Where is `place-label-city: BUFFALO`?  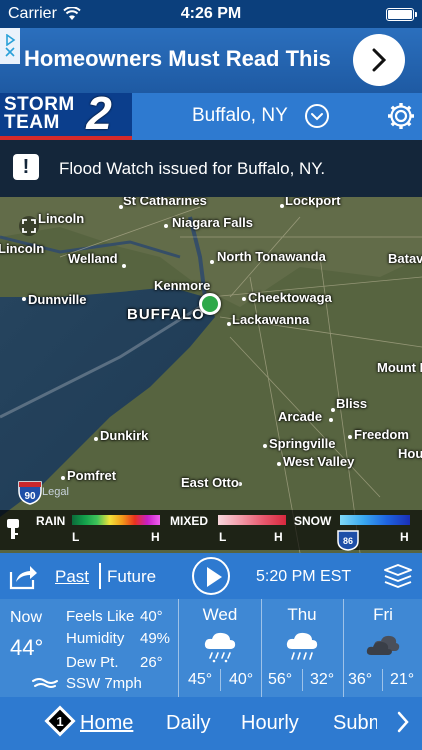
place-label-city: BUFFALO is located at coordinates (166, 314).